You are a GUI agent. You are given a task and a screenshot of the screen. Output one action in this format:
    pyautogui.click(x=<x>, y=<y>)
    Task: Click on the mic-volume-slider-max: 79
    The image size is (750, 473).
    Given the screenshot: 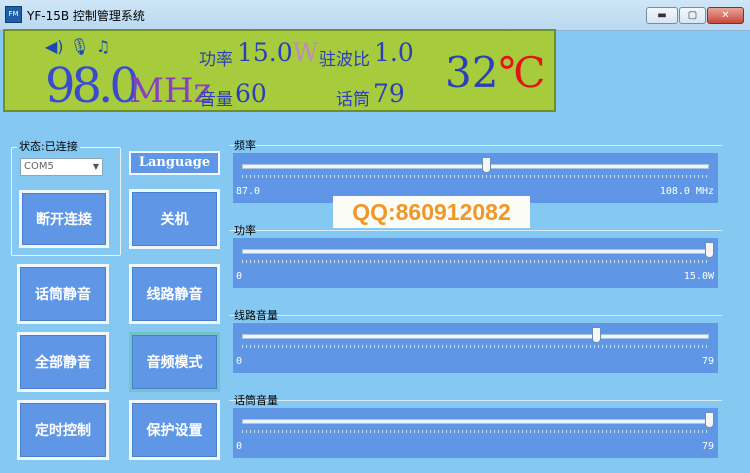 What is the action you would take?
    pyautogui.click(x=707, y=446)
    